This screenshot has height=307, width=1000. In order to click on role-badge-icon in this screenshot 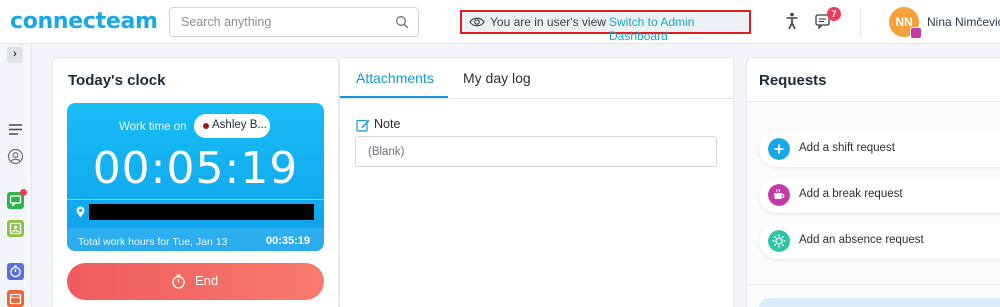, I will do `click(916, 33)`.